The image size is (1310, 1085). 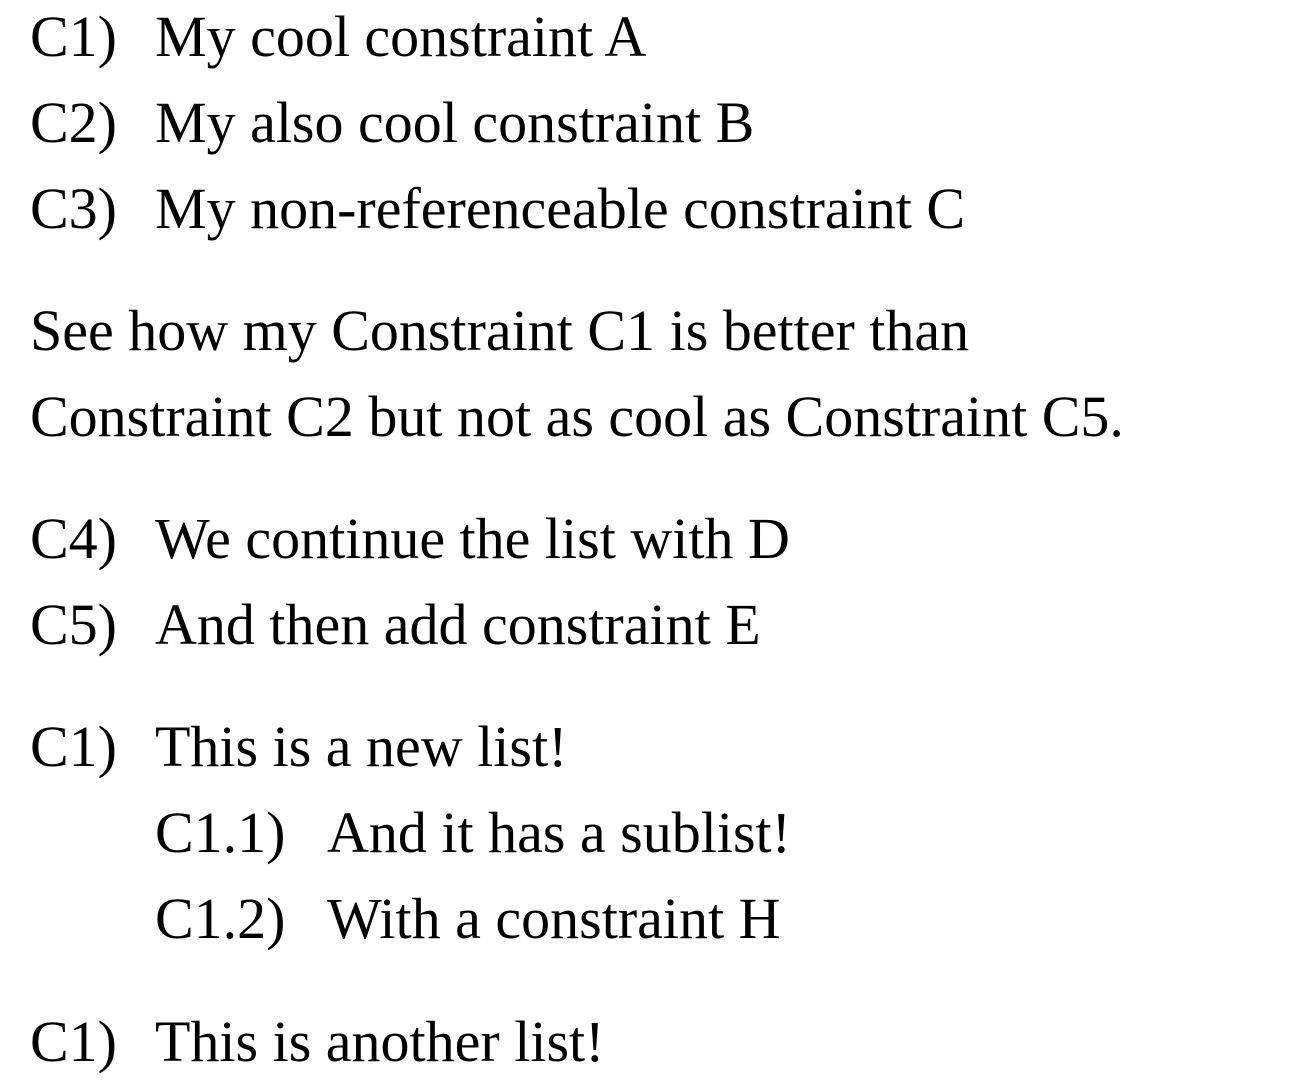 I want to click on list-marker: C5), so click(x=73, y=624).